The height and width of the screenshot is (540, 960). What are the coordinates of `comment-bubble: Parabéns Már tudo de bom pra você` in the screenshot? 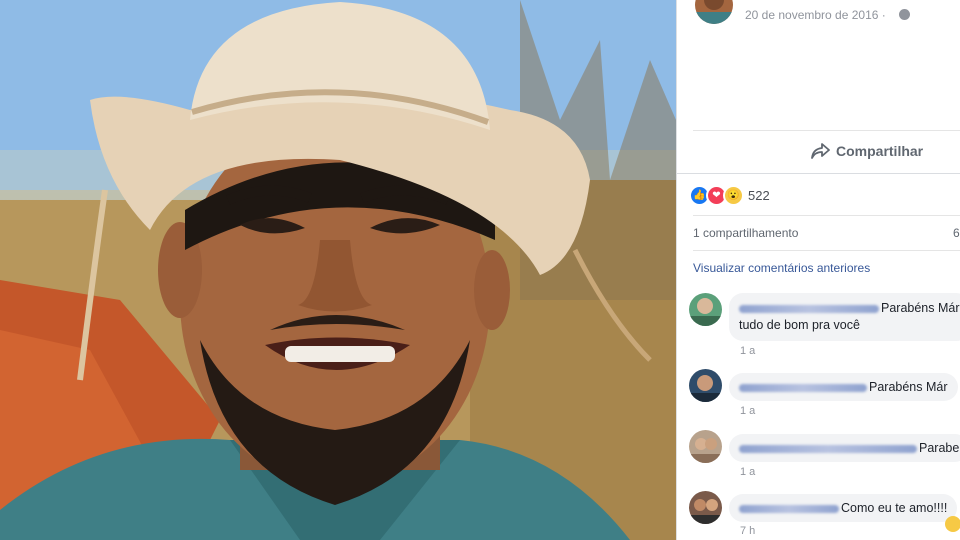 It's located at (844, 317).